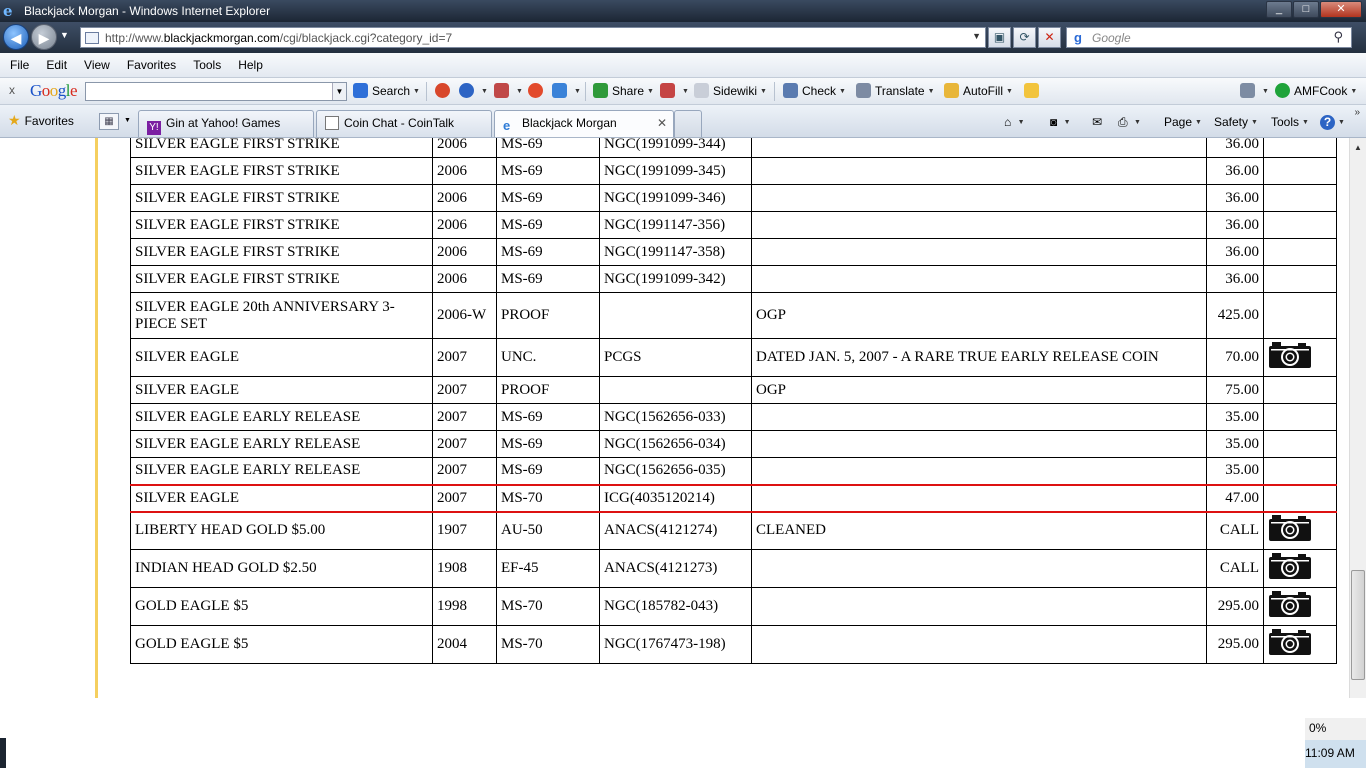 This screenshot has width=1366, height=768. What do you see at coordinates (14, 120) in the screenshot?
I see `star-icon: ★` at bounding box center [14, 120].